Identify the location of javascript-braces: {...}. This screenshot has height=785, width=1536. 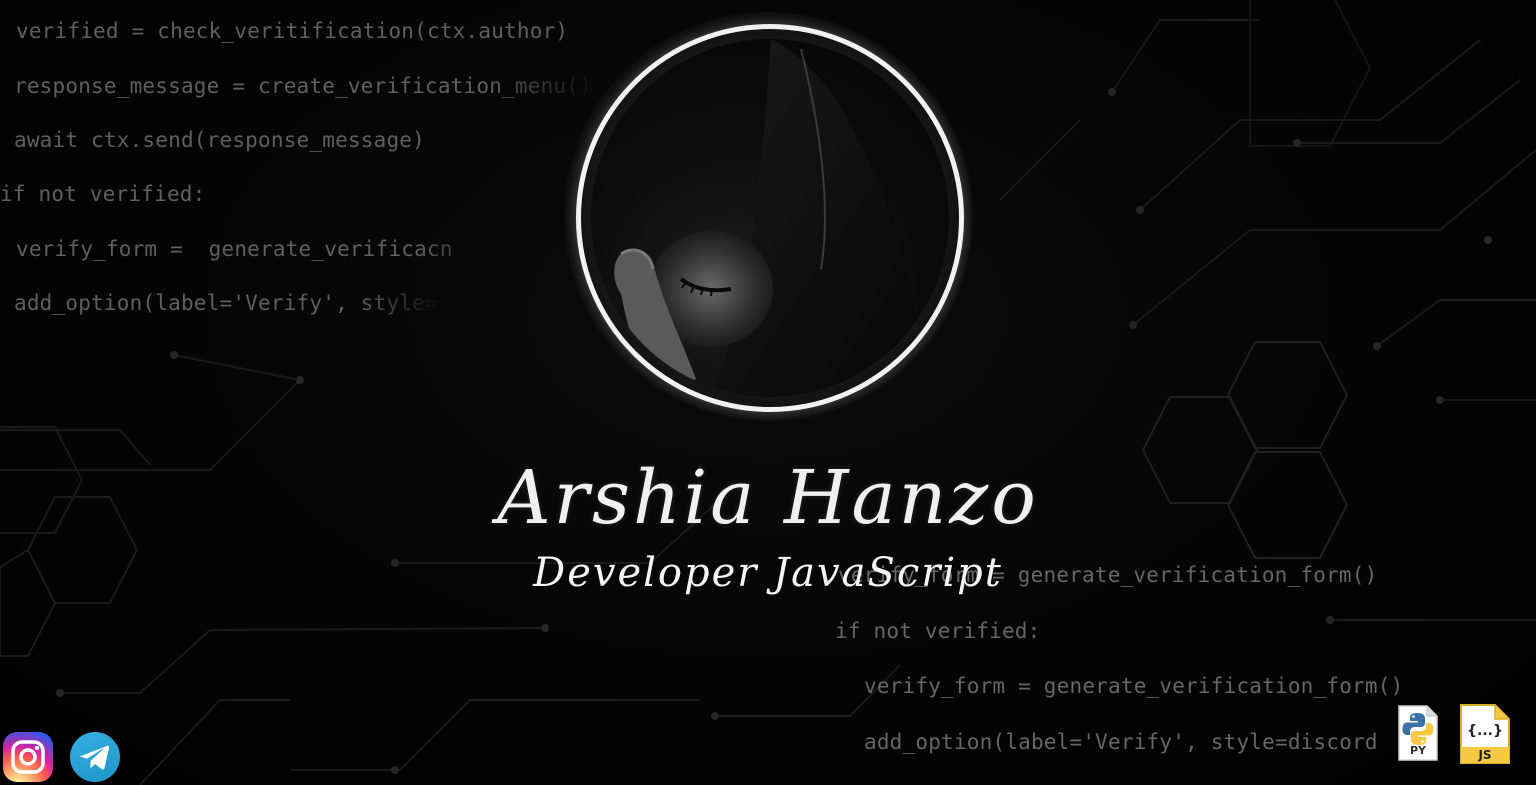
(1485, 731).